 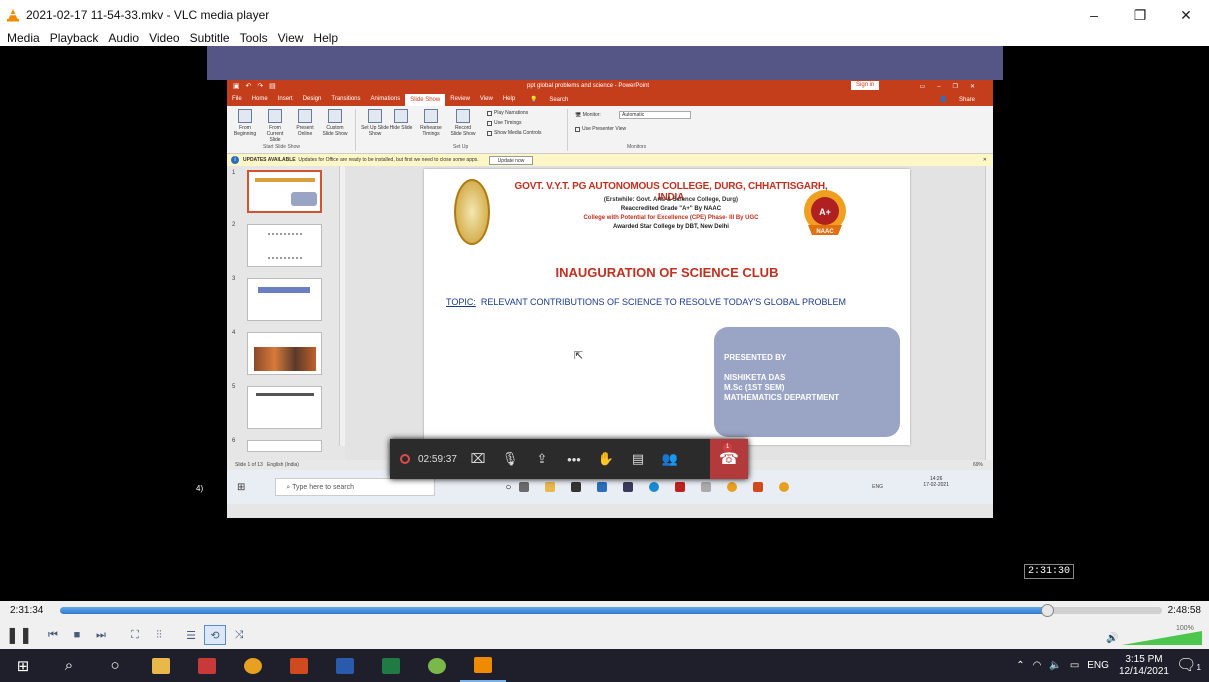 I want to click on volume-slider, so click(x=1162, y=638).